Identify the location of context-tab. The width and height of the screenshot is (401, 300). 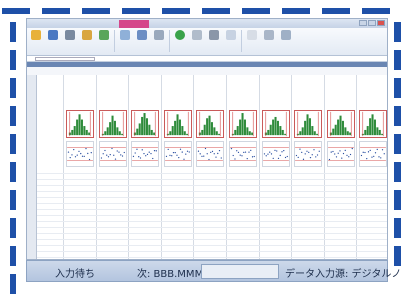
(134, 24).